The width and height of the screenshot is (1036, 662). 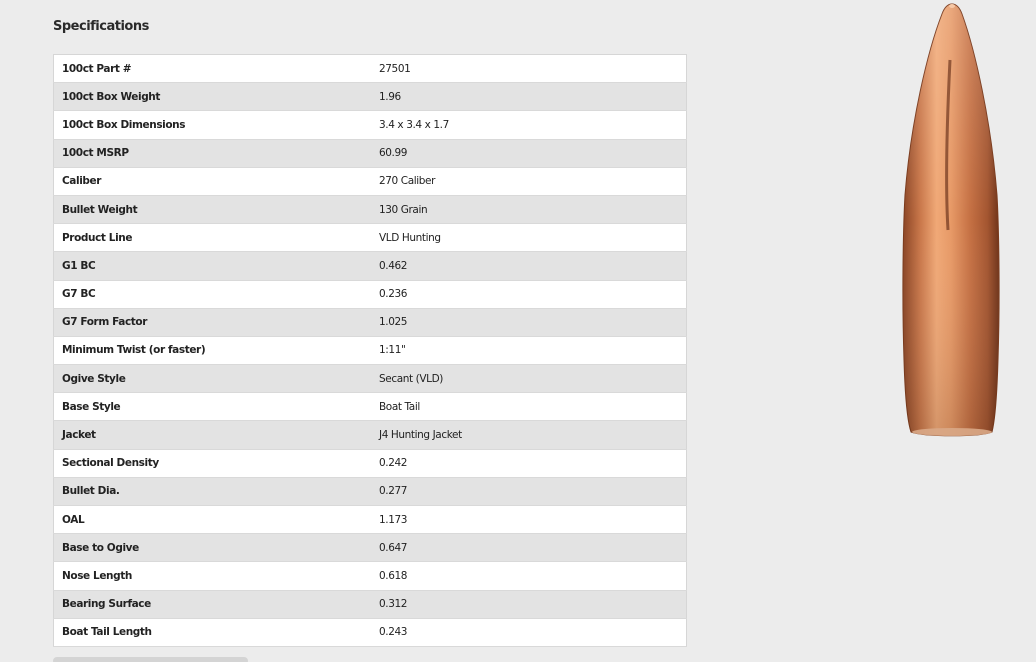 What do you see at coordinates (212, 181) in the screenshot?
I see `spec-label: Caliber` at bounding box center [212, 181].